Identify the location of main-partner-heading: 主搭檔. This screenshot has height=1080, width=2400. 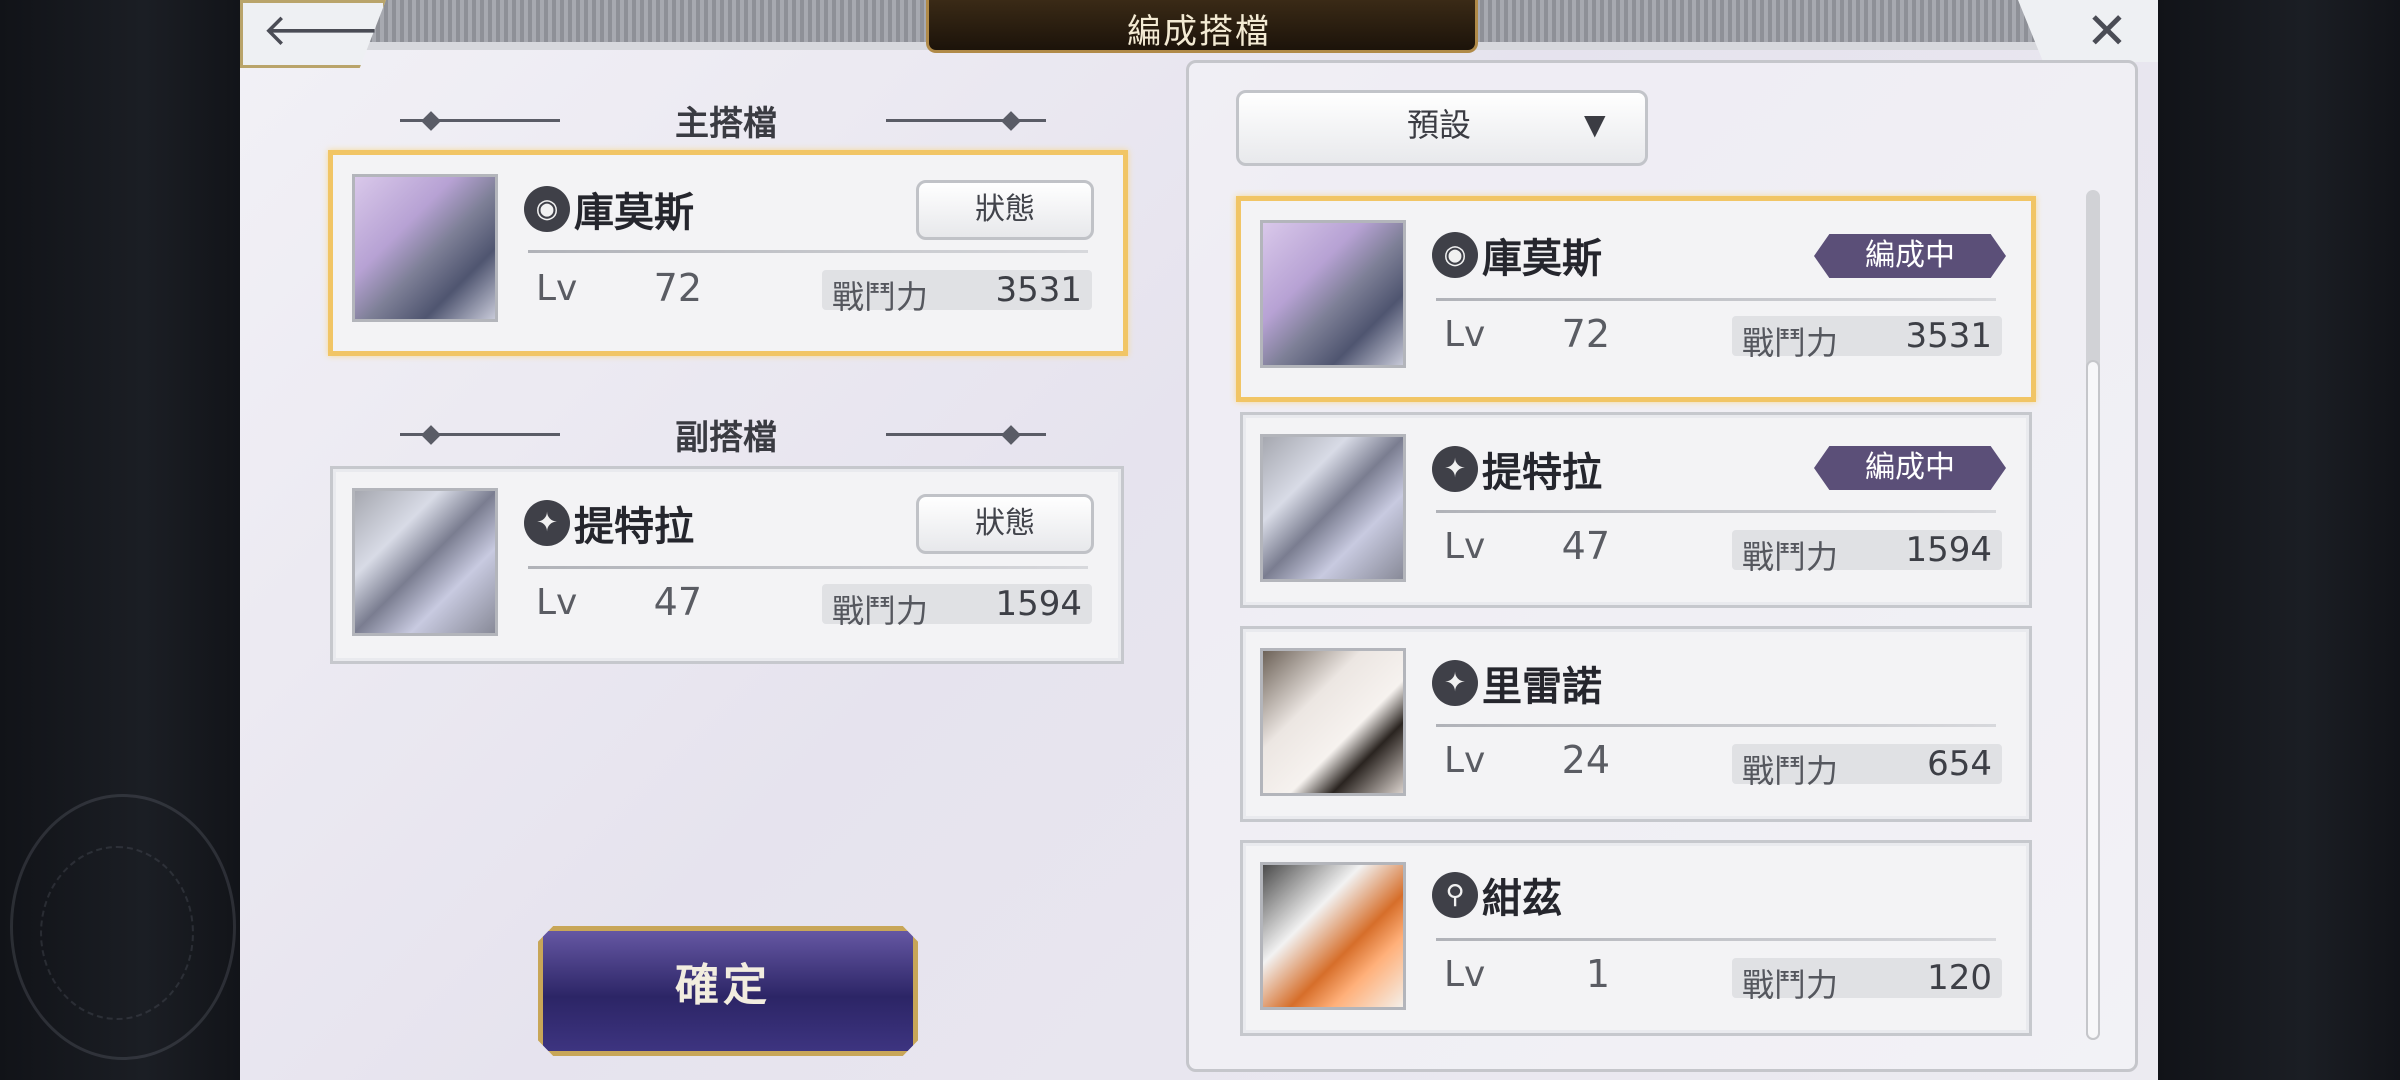
(726, 124).